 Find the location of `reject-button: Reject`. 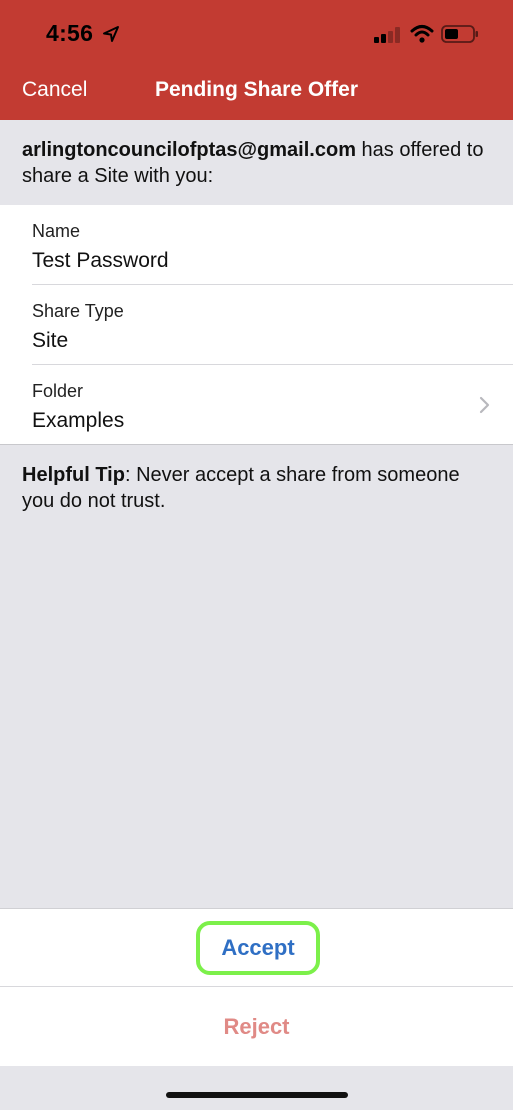

reject-button: Reject is located at coordinates (256, 1028).